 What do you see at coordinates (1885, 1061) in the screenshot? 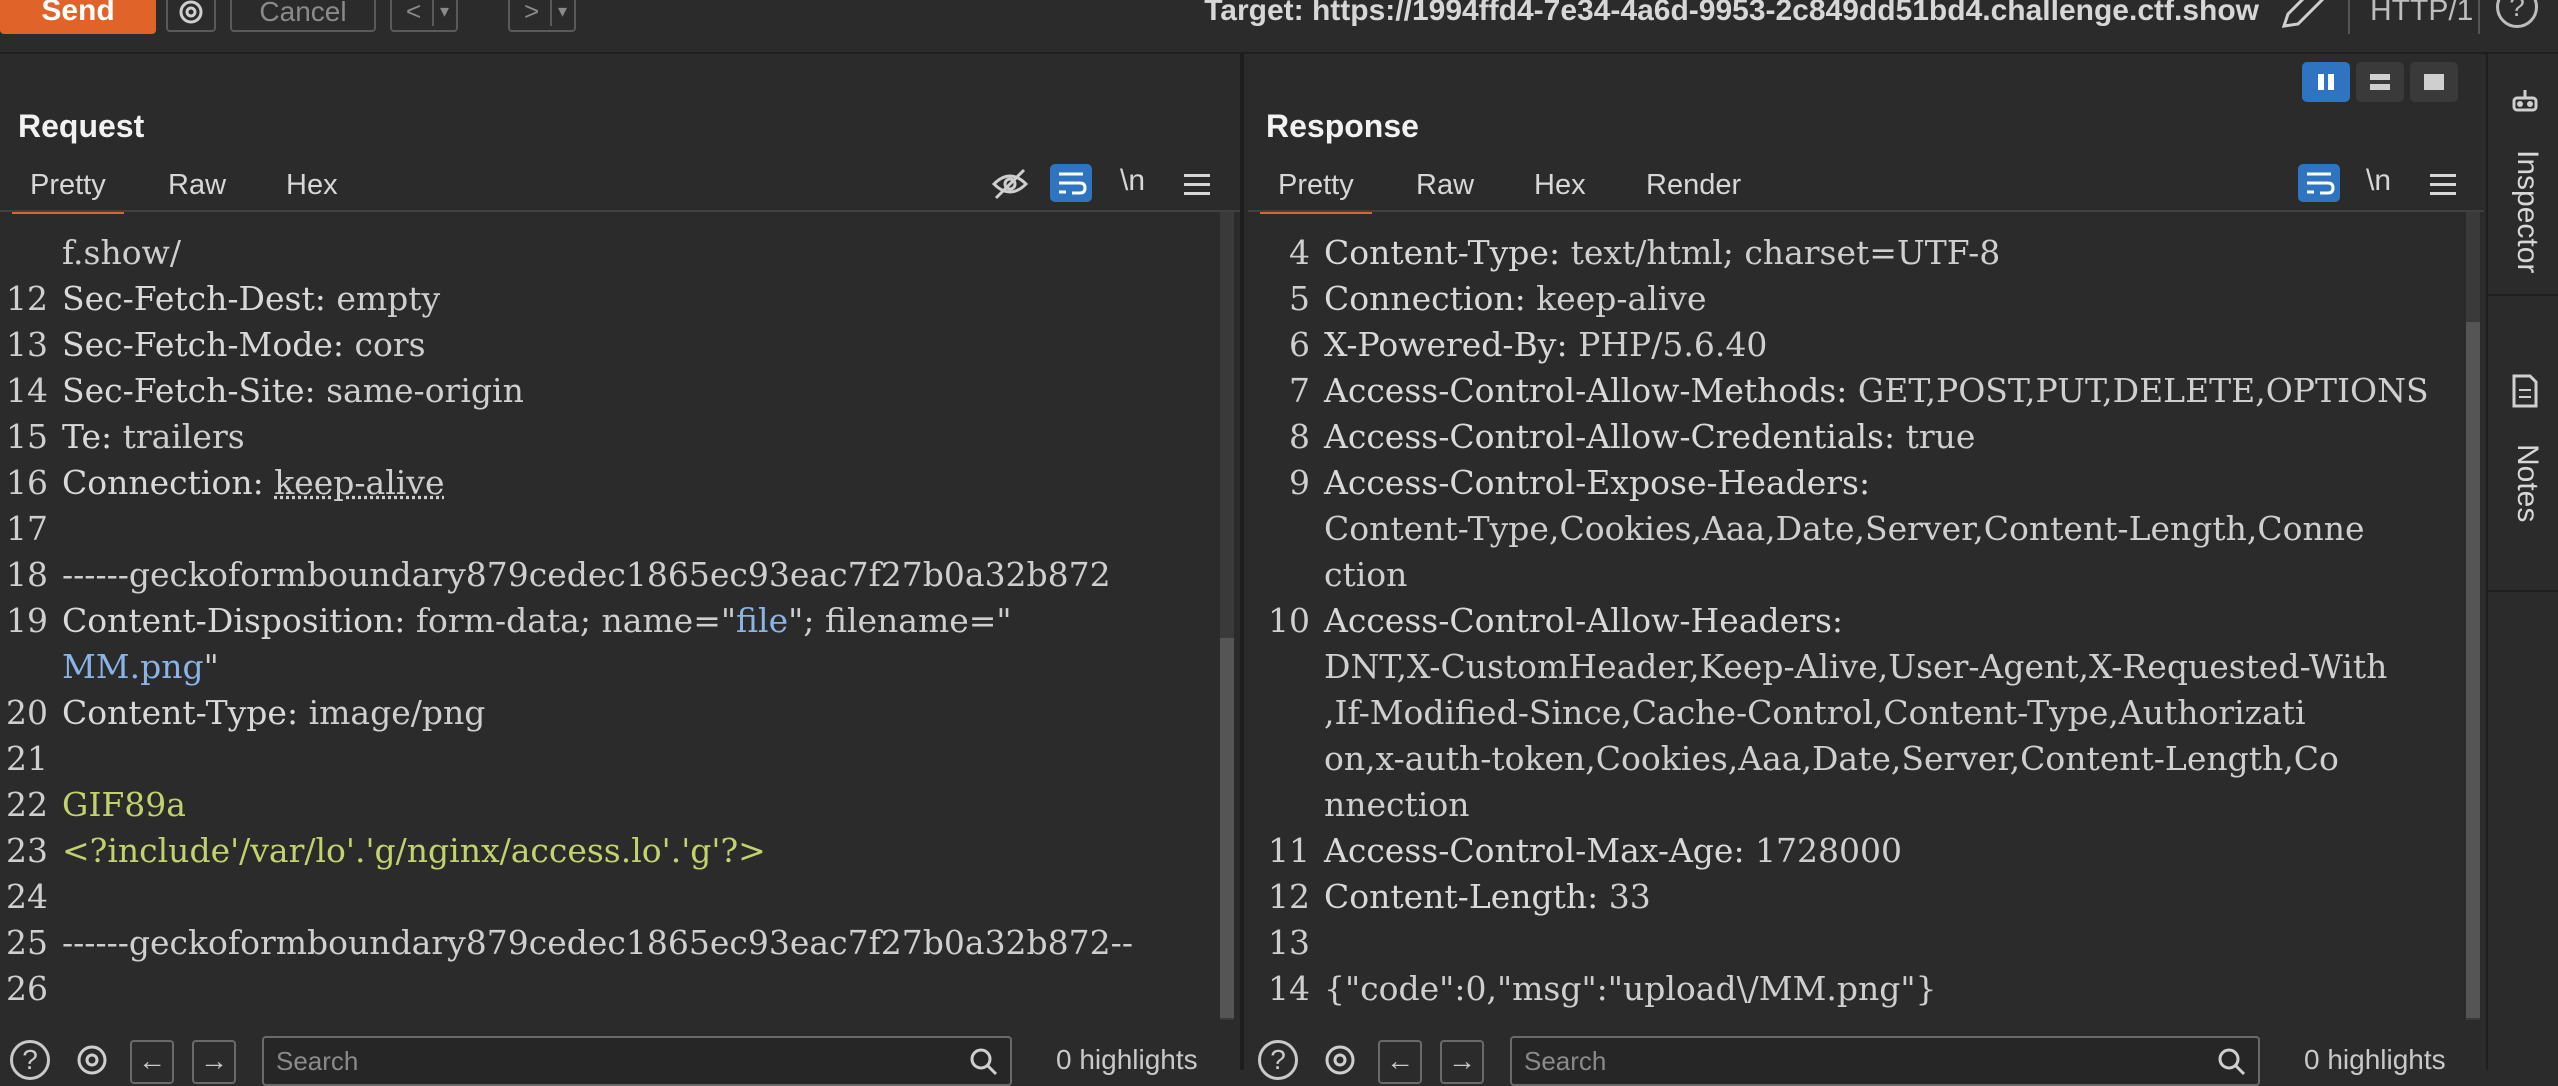
I see `response-search-input: Search` at bounding box center [1885, 1061].